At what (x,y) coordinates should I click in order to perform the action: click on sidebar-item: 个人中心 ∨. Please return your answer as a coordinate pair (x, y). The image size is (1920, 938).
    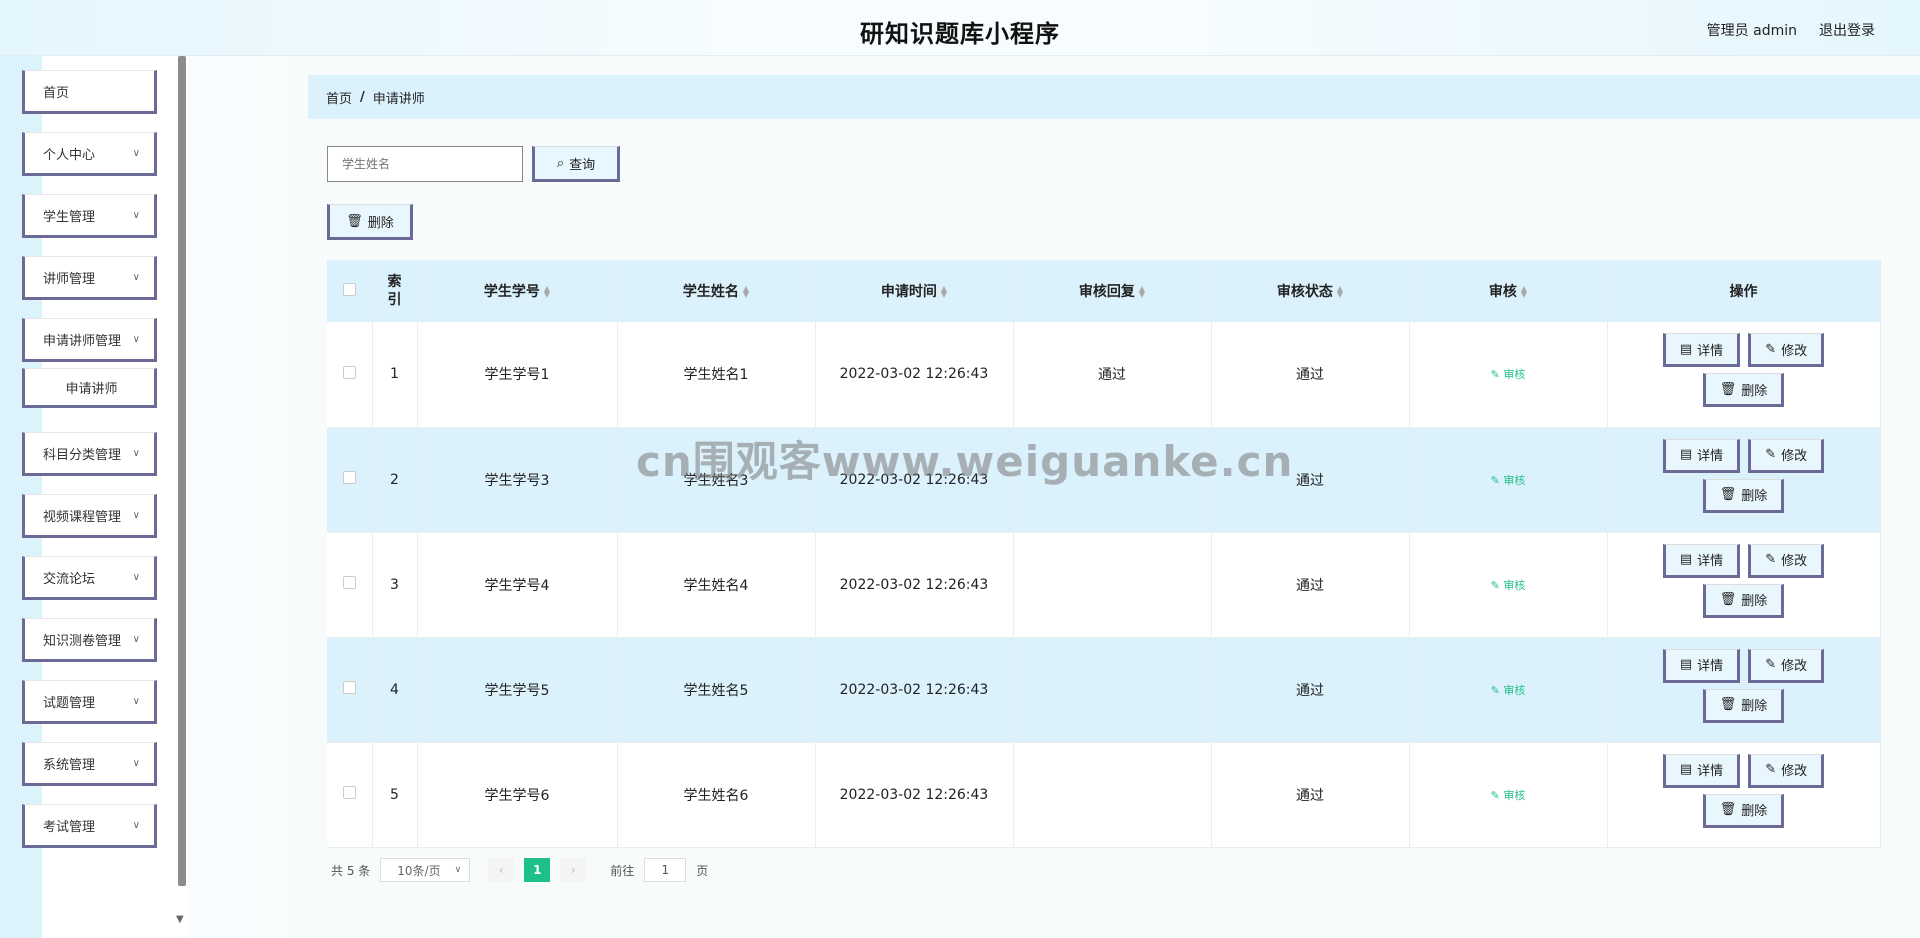
    Looking at the image, I should click on (89, 154).